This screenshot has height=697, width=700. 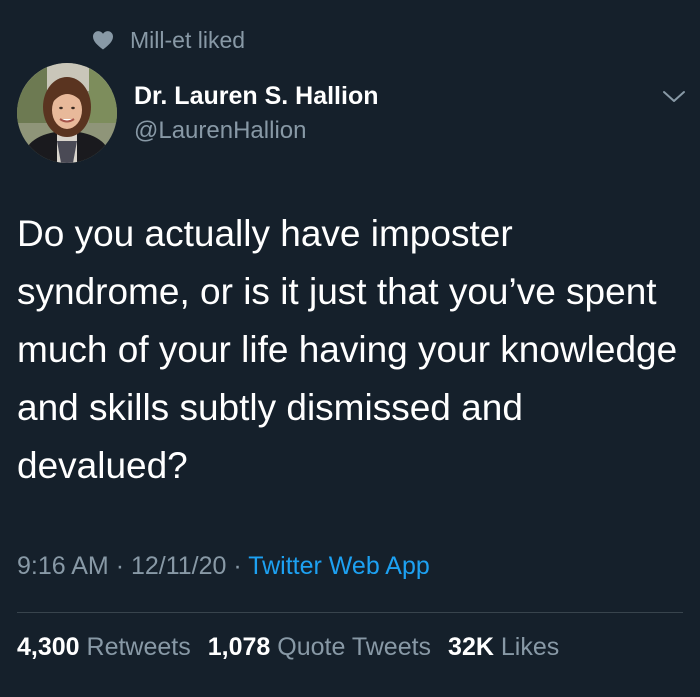 What do you see at coordinates (178, 566) in the screenshot?
I see `tweet-date: 12/11/20` at bounding box center [178, 566].